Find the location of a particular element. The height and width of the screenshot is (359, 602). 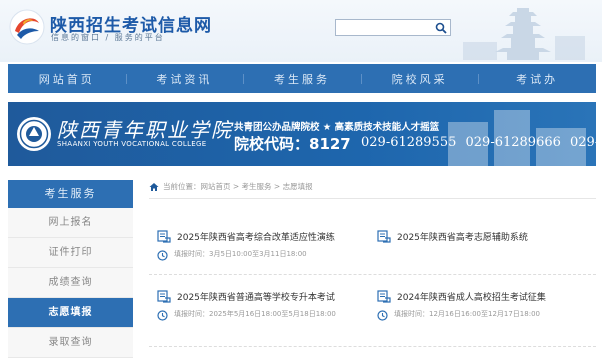

home-icon is located at coordinates (154, 186).